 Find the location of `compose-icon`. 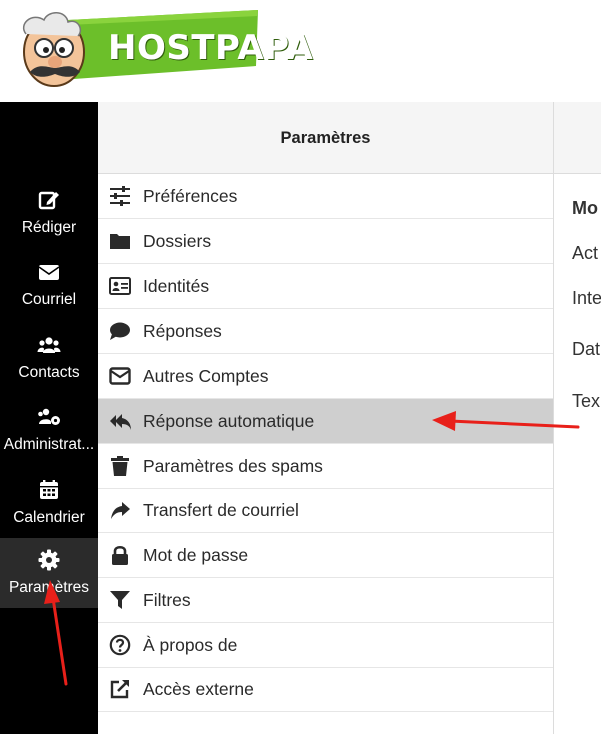

compose-icon is located at coordinates (48, 200).